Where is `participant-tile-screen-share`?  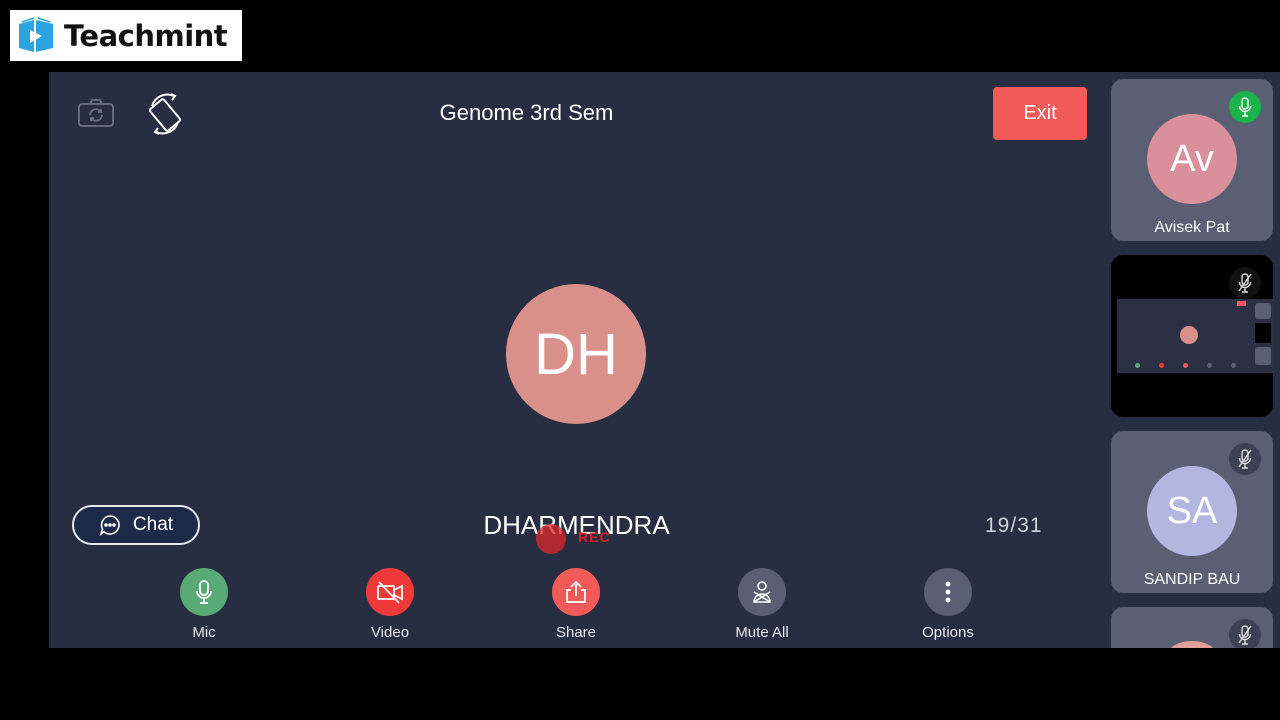
participant-tile-screen-share is located at coordinates (1192, 336).